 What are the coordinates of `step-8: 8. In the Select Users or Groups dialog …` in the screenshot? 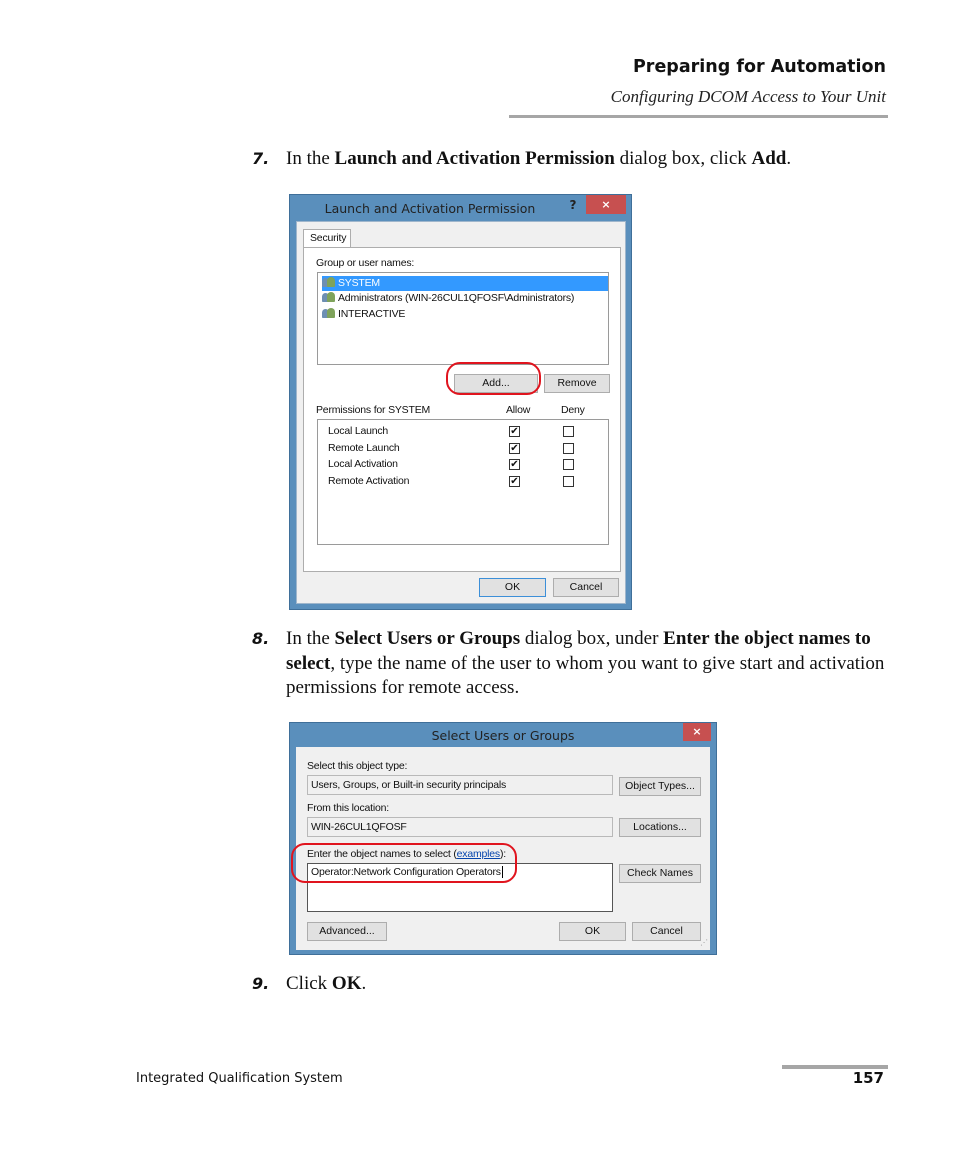 It's located at (568, 665).